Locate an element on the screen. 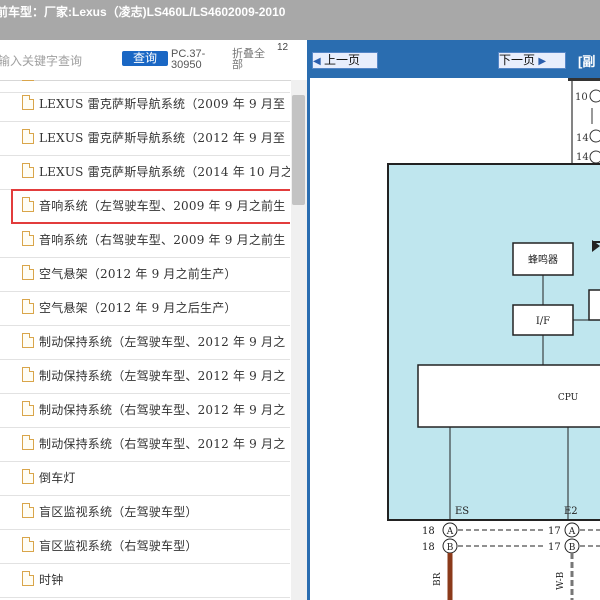 This screenshot has height=600, width=600. list-item-label: 空气悬架（2012 年 9 月之后生产） is located at coordinates (138, 308).